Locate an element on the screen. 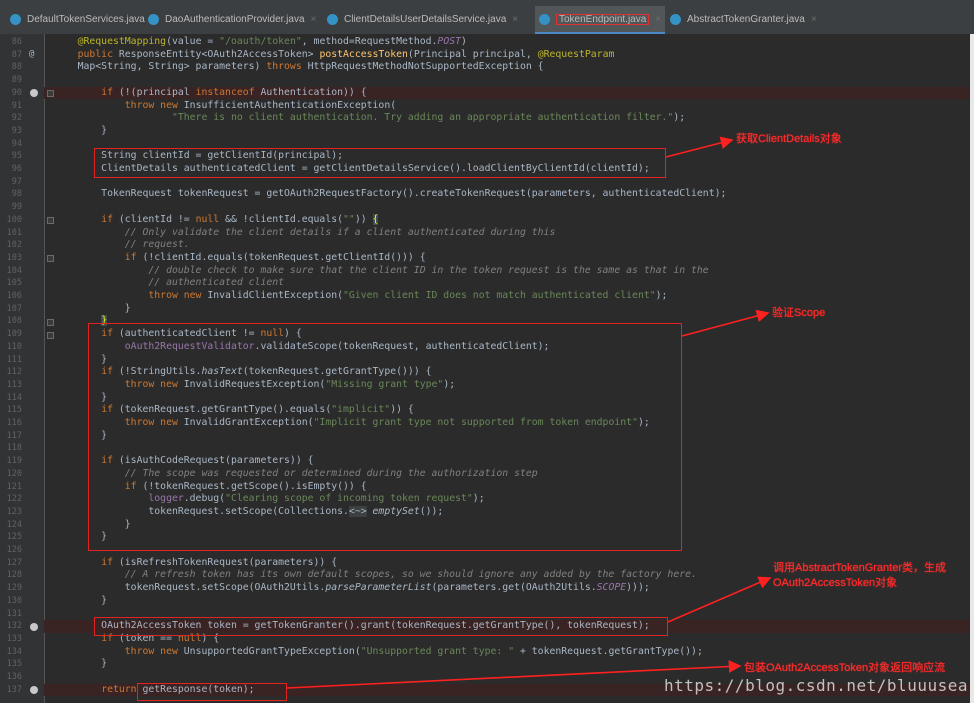  watermark: https://blog.csdn.net/bluuusea is located at coordinates (816, 685).